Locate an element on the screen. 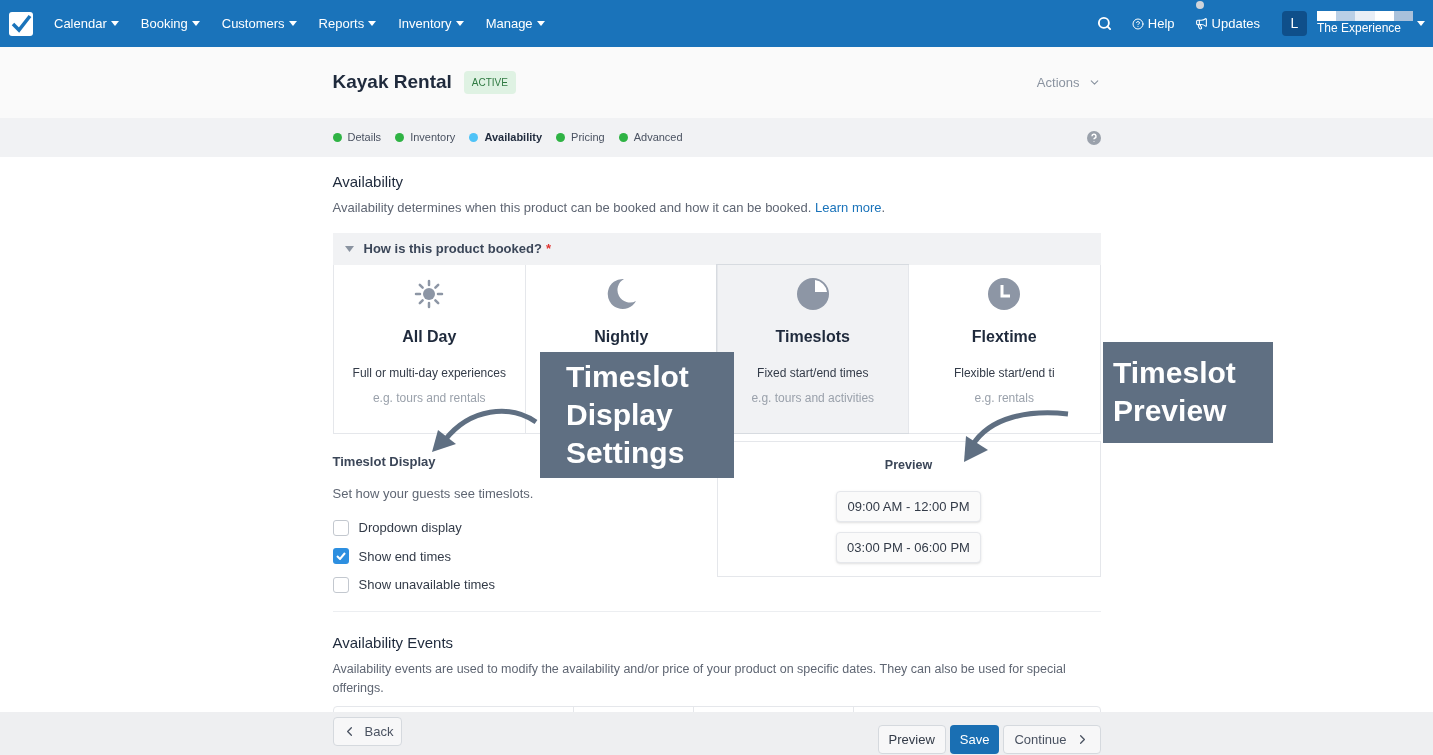 This screenshot has height=755, width=1433. display-title: Timeslot Display is located at coordinates (384, 461).